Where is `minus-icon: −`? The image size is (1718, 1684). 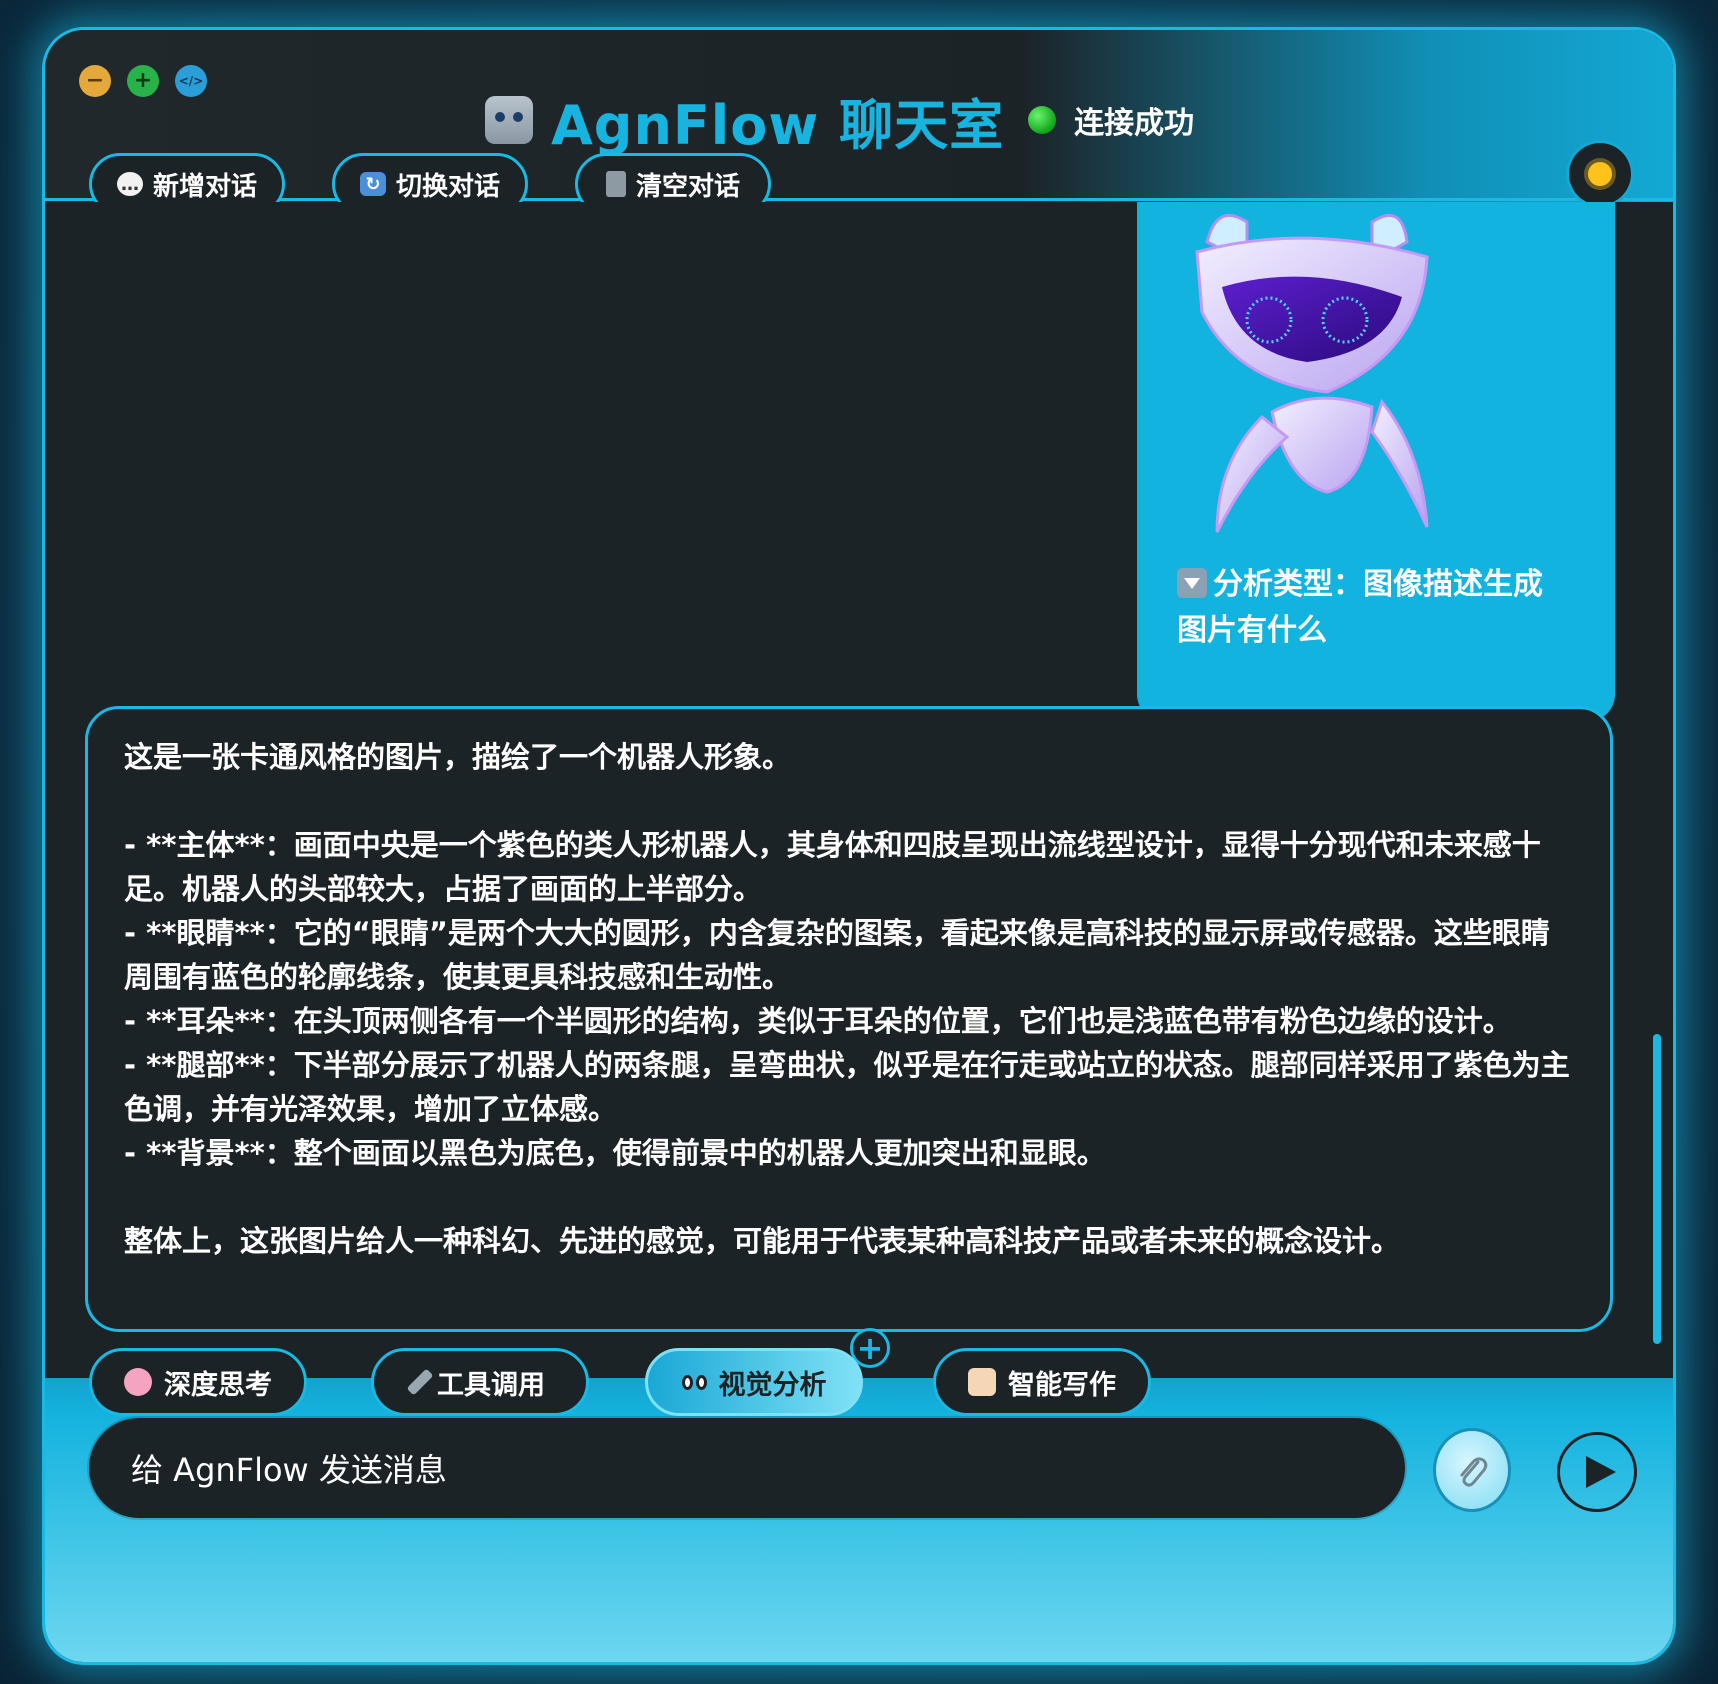 minus-icon: − is located at coordinates (95, 80).